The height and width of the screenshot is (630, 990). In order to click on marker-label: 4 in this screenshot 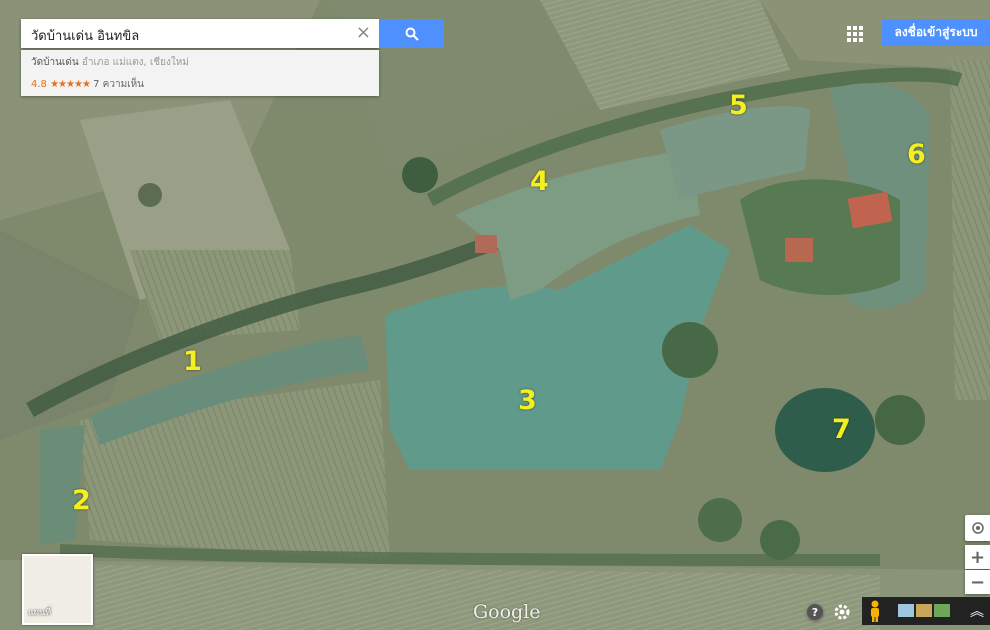, I will do `click(539, 181)`.